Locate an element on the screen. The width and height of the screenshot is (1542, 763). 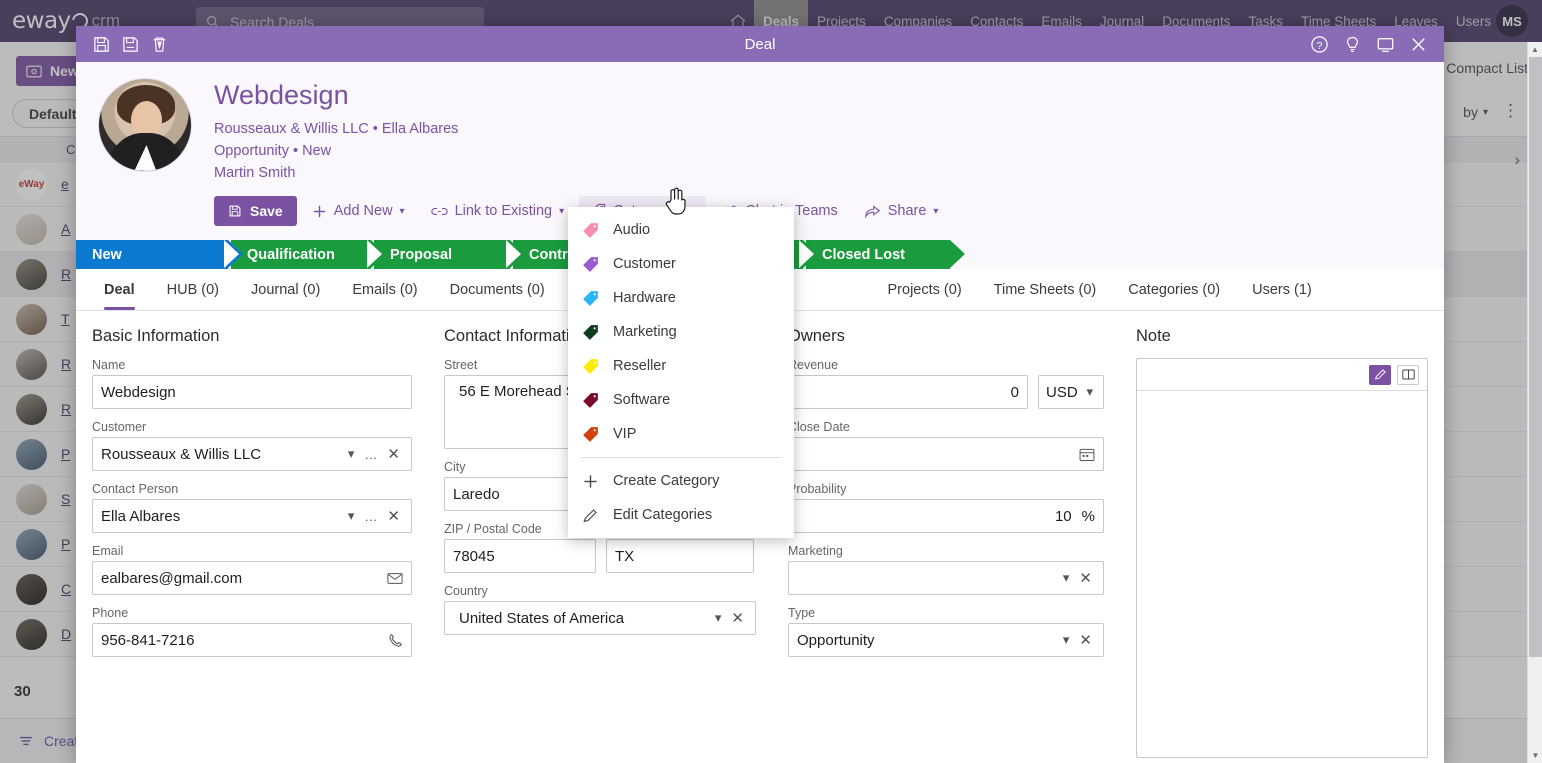
field-name: Name Webdesign is located at coordinates (252, 384).